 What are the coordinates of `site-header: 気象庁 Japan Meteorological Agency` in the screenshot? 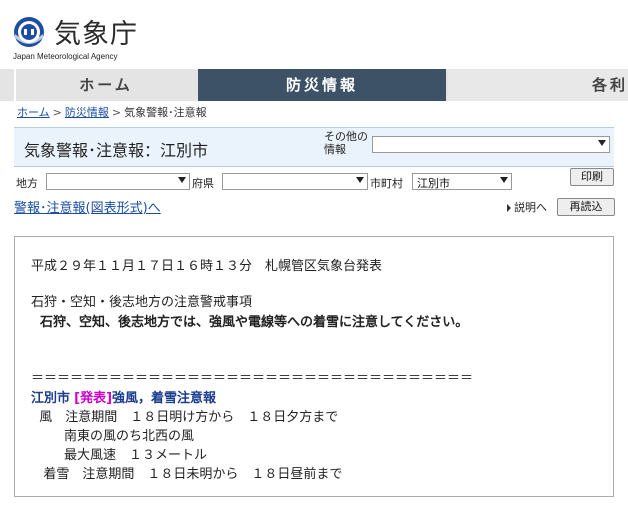 It's located at (314, 34).